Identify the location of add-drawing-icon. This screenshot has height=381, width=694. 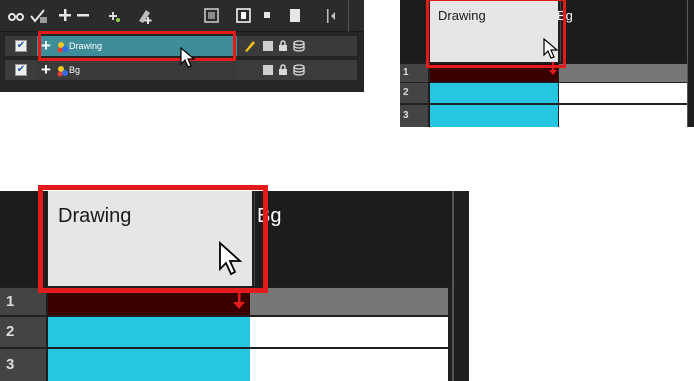
(145, 16).